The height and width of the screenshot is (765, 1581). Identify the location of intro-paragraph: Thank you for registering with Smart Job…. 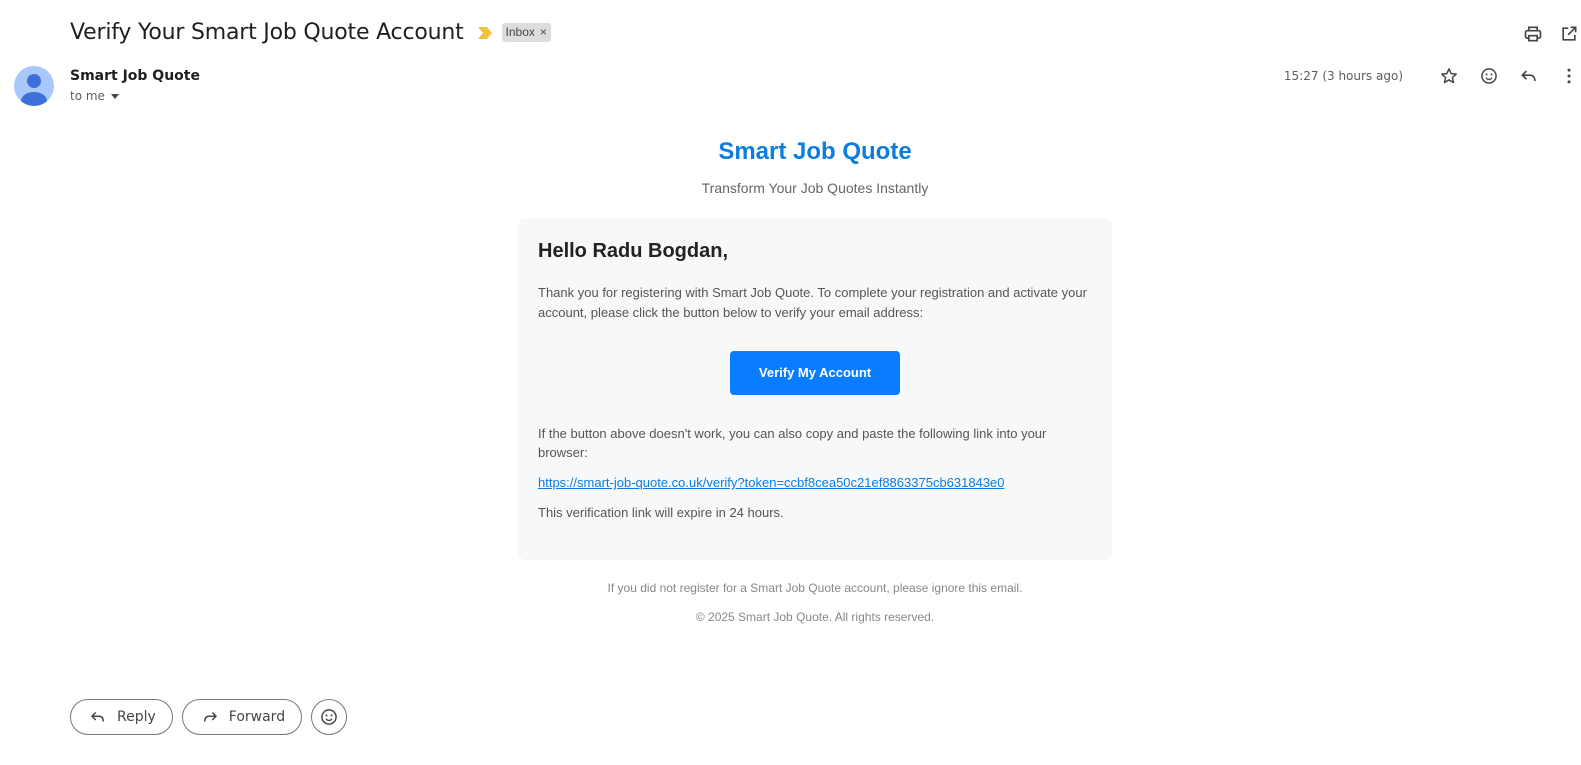
(812, 302).